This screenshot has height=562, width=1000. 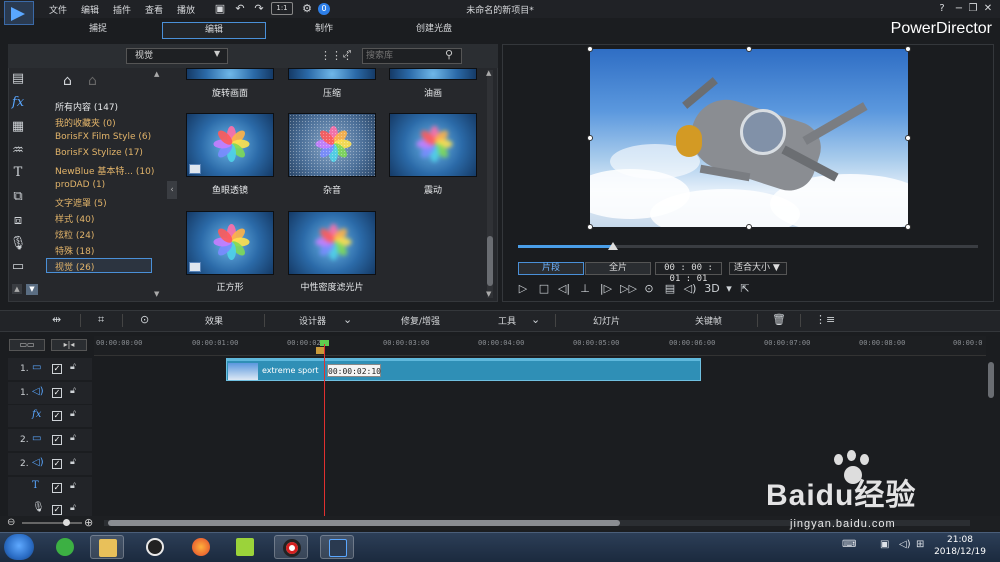 I want to click on volume-icon: ◁), so click(x=690, y=289).